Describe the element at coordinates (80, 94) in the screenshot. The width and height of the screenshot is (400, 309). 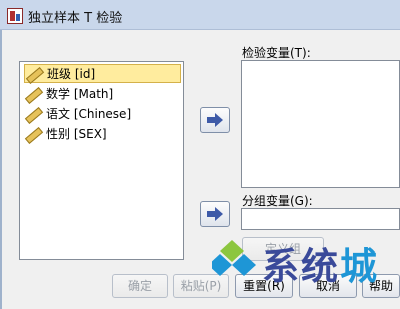
I see `variable-label: 数学 [Math]` at that location.